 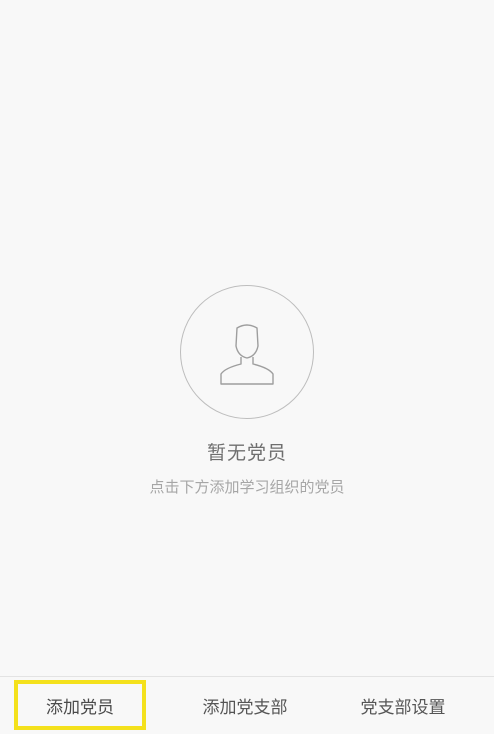 I want to click on empty-state-title: 暂无党员, so click(x=246, y=453).